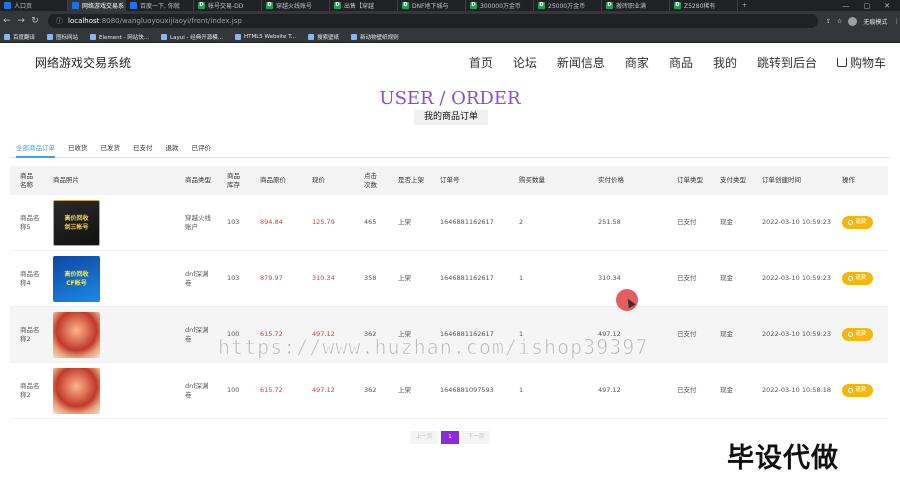  Describe the element at coordinates (76, 278) in the screenshot. I see `product-thumbnail: 高价回收 CF帐号` at that location.